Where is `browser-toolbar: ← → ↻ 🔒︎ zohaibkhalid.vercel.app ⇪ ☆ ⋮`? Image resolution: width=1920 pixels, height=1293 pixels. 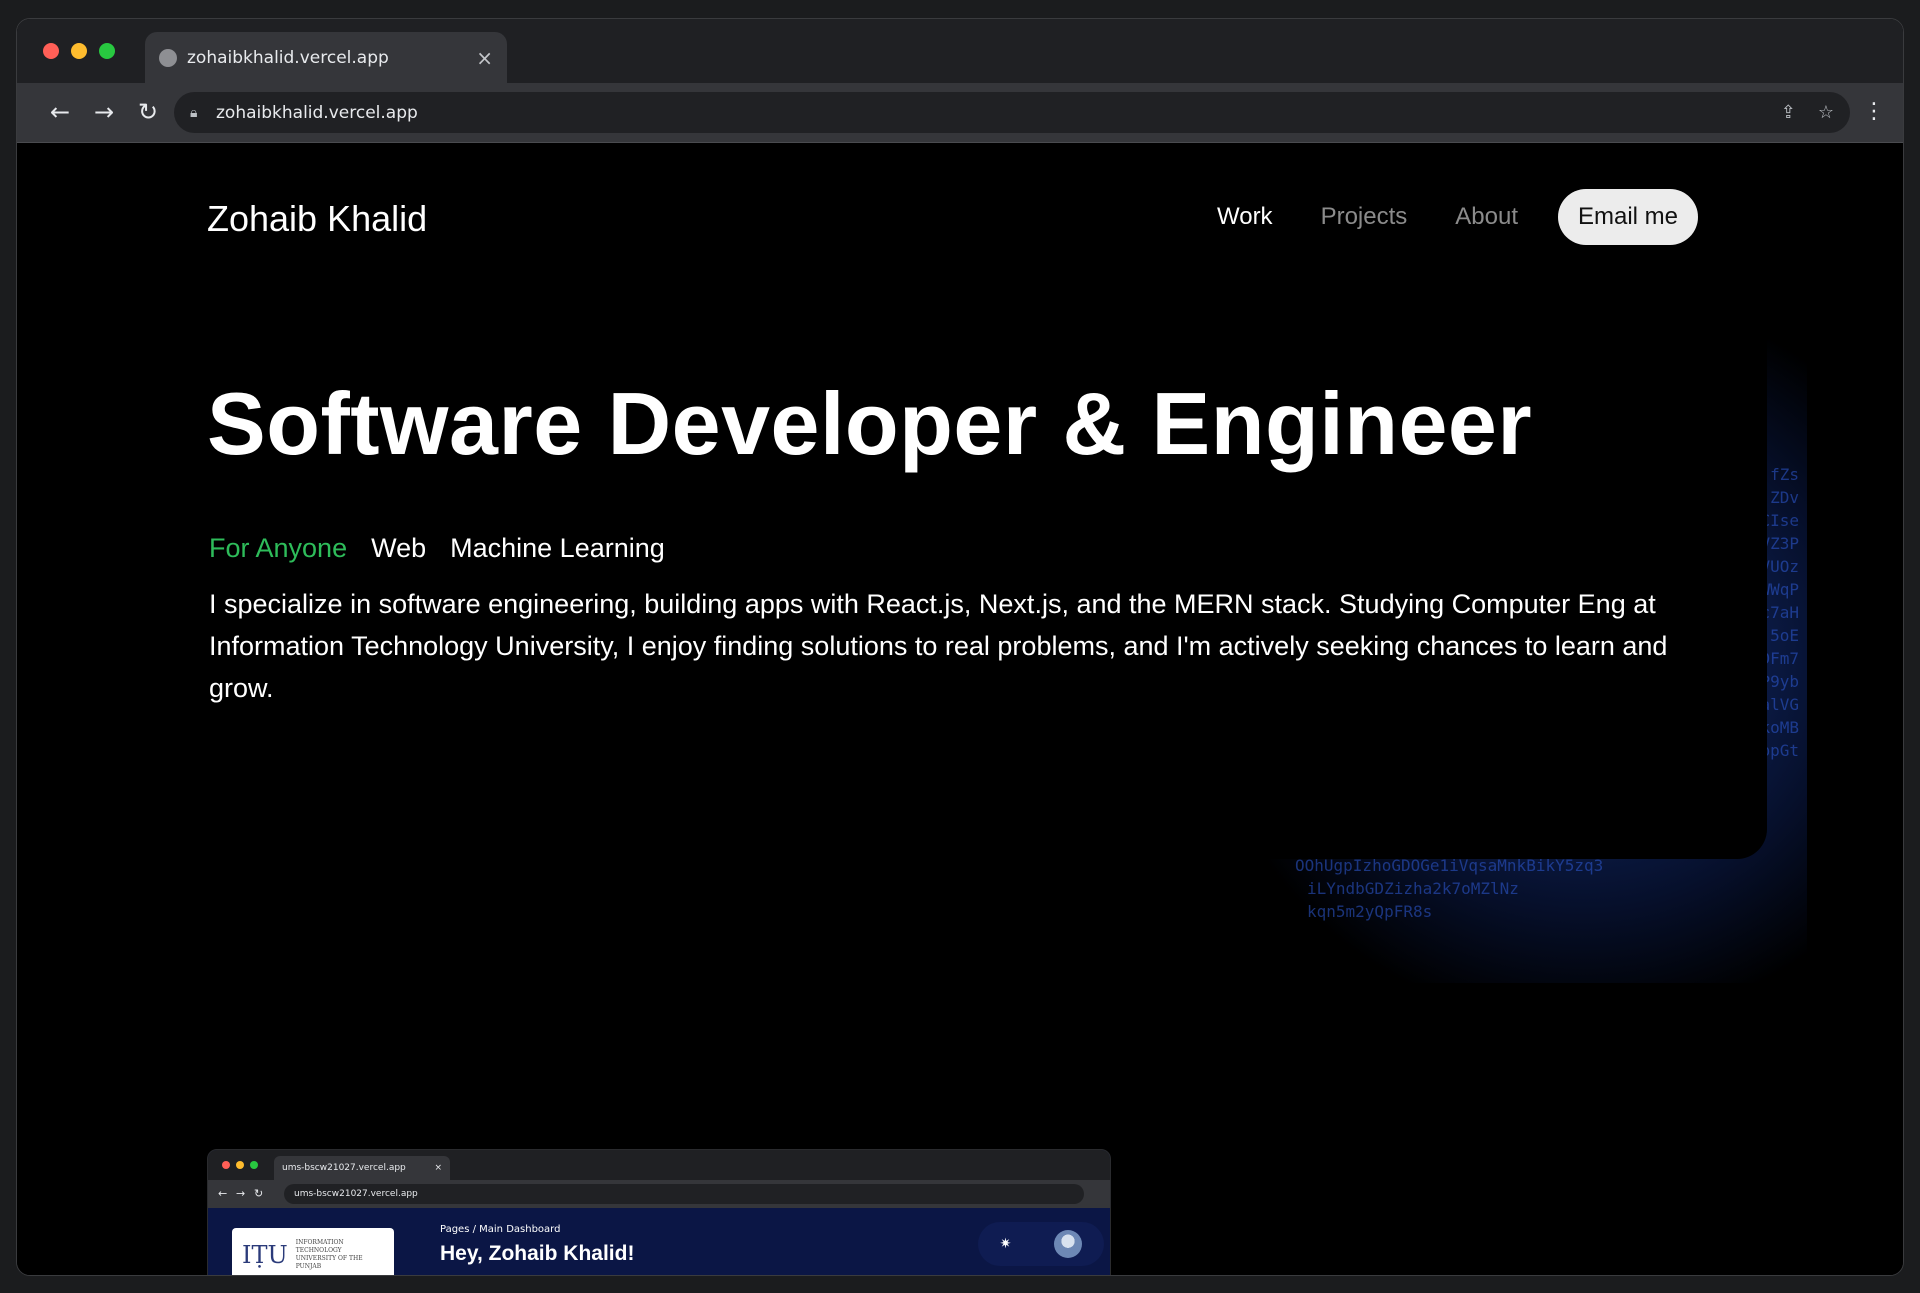 browser-toolbar: ← → ↻ 🔒︎ zohaibkhalid.vercel.app ⇪ ☆ ⋮ is located at coordinates (960, 113).